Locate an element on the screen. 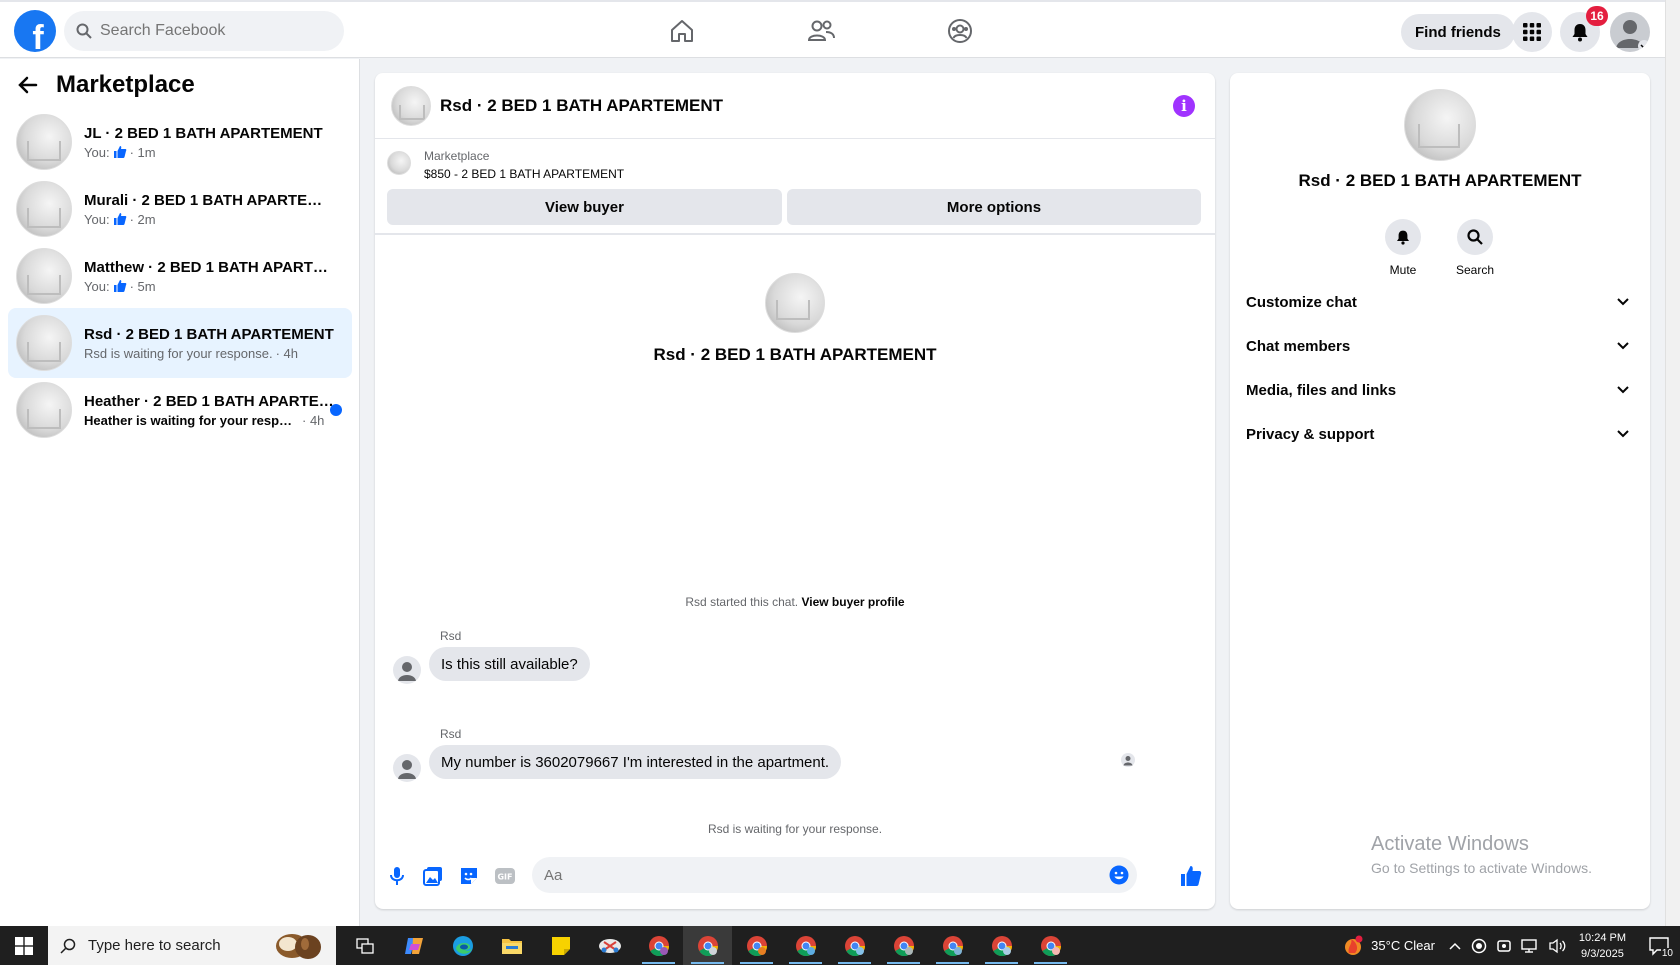 The image size is (1680, 965). conversation-preview: Rsd is waiting for your response. · 4h is located at coordinates (191, 353).